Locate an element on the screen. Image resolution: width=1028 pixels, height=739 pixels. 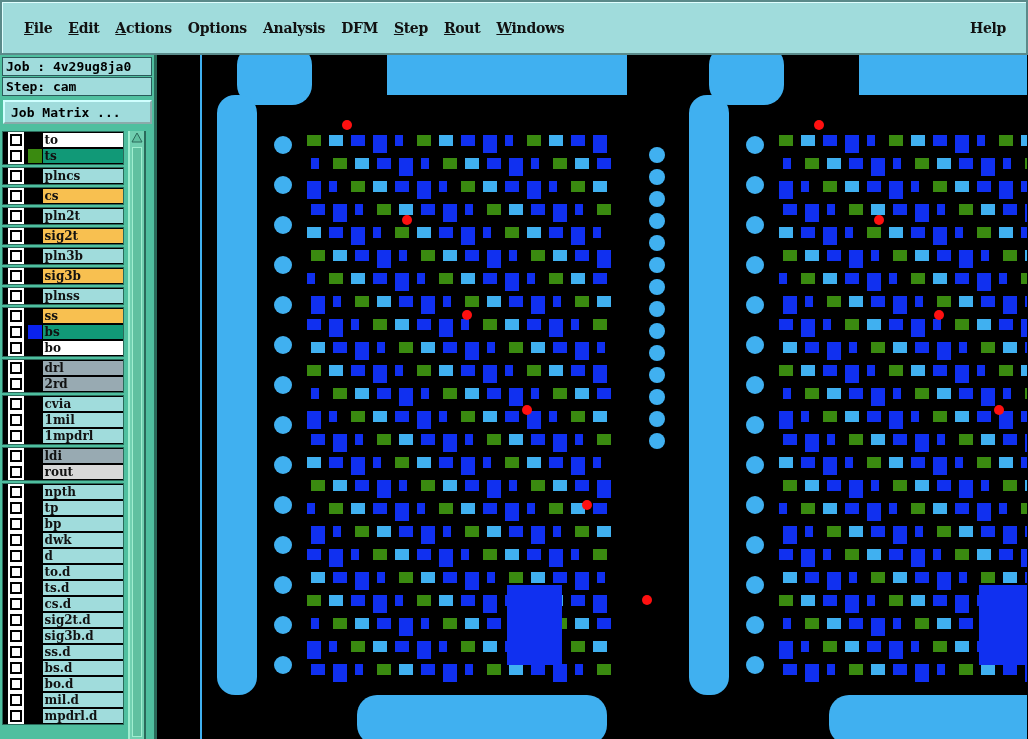
menu-item: DFM is located at coordinates (359, 27).